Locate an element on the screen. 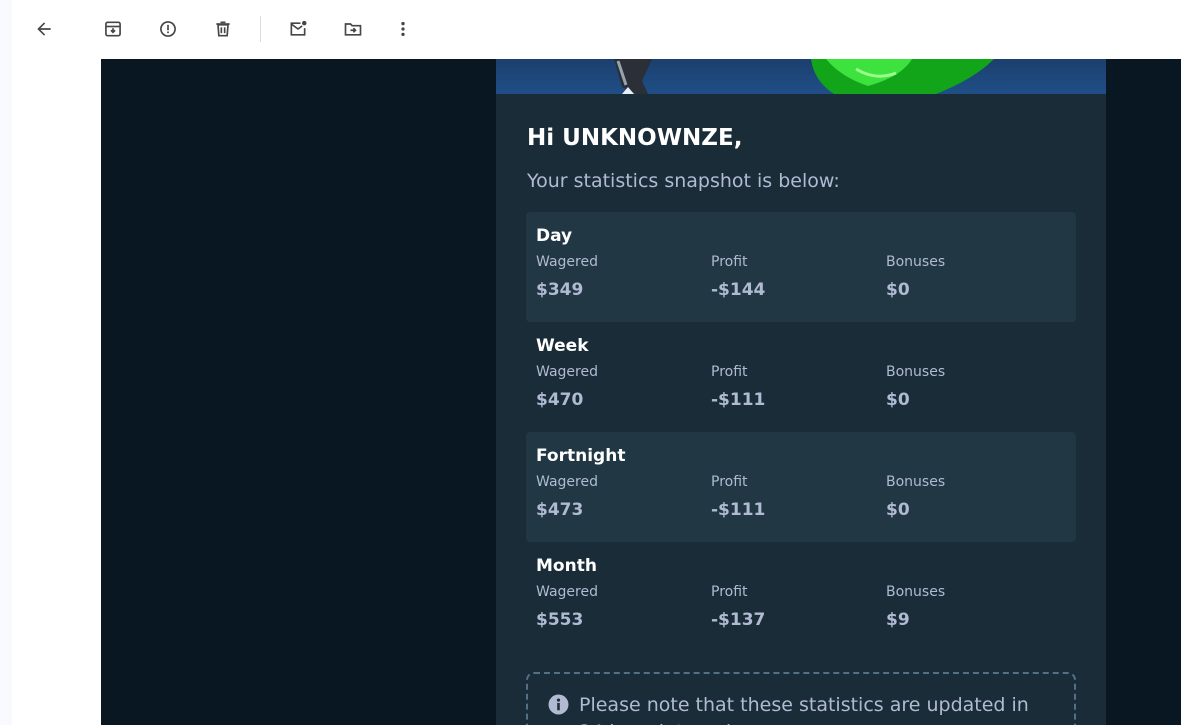  delete-icon is located at coordinates (223, 29).